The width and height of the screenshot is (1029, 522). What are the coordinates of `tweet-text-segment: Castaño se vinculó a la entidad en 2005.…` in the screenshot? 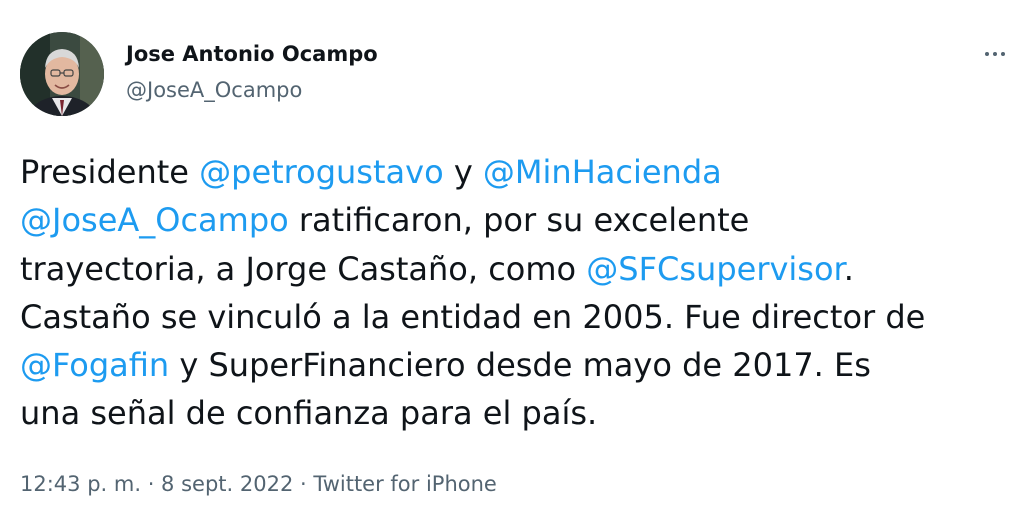 It's located at (473, 316).